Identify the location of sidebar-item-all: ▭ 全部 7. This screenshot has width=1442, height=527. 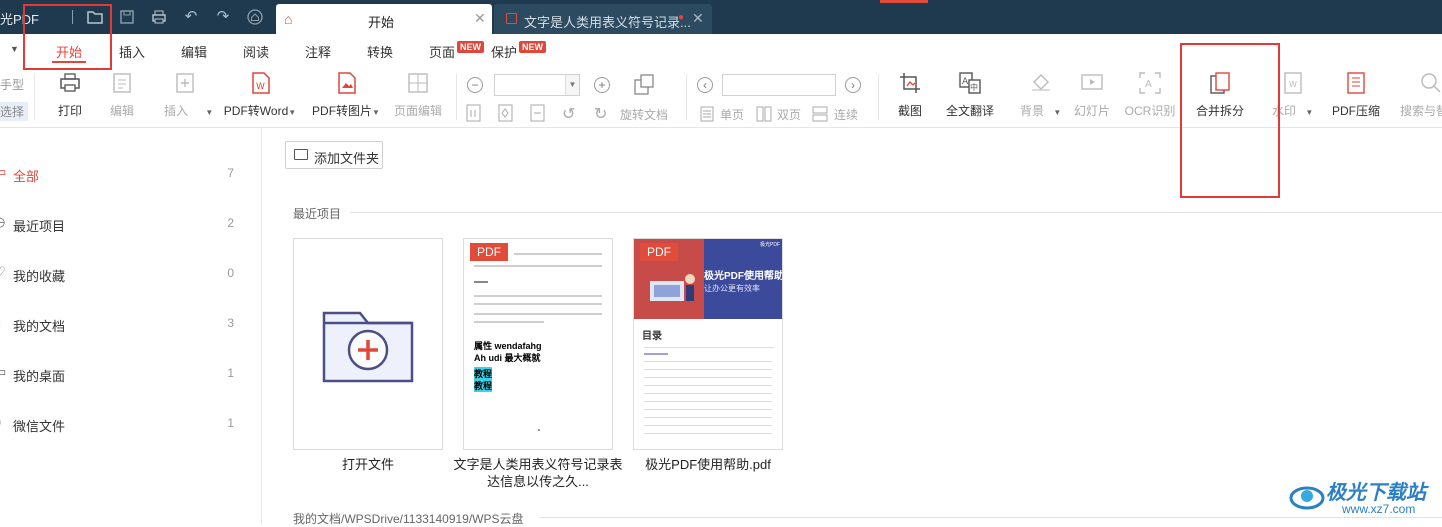
(131, 173).